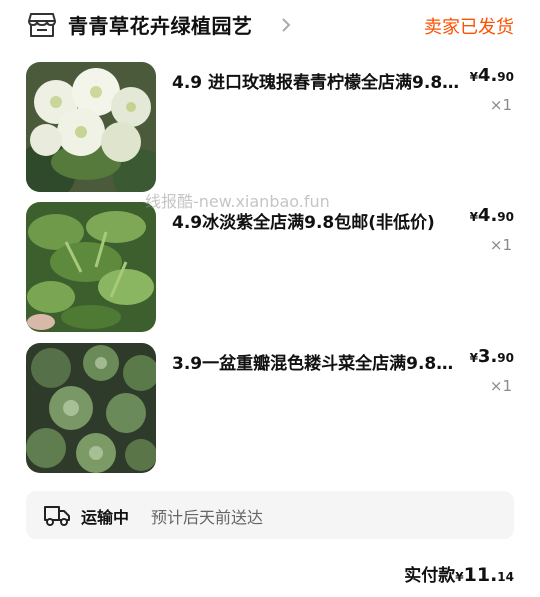 Image resolution: width=540 pixels, height=597 pixels. What do you see at coordinates (207, 517) in the screenshot?
I see `delivery-estimate: 预计后天前送达` at bounding box center [207, 517].